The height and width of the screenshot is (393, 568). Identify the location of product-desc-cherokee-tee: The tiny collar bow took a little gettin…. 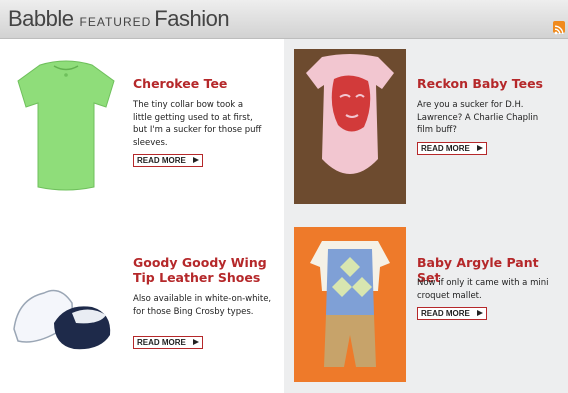
(197, 124).